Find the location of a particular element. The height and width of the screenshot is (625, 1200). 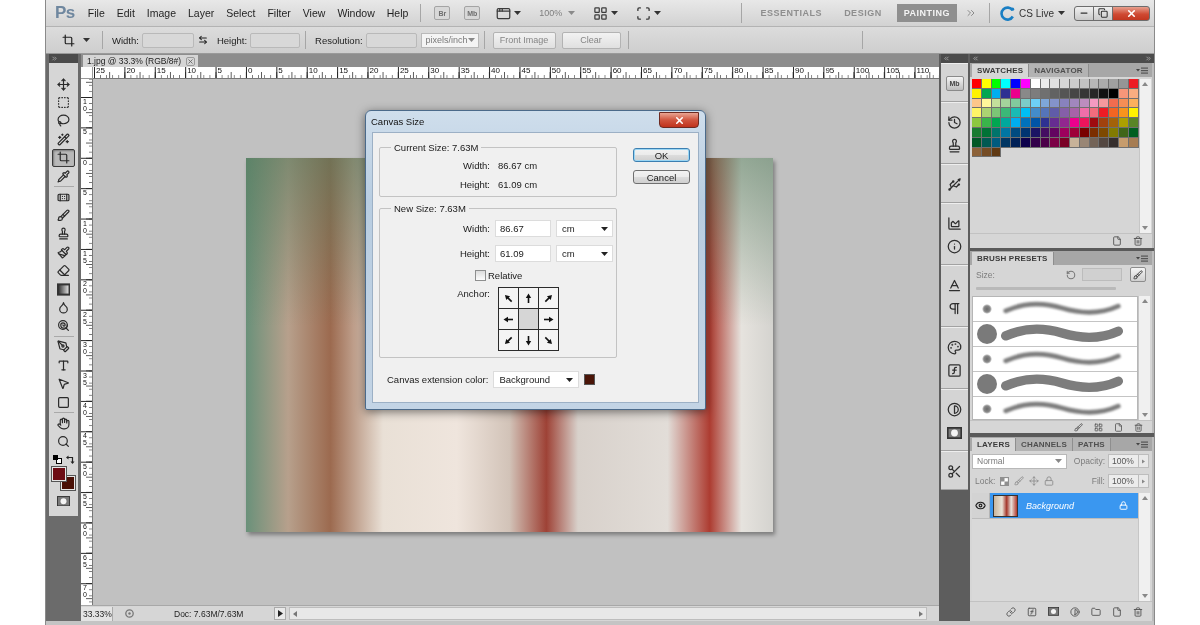

function-icon is located at coordinates (954, 370).